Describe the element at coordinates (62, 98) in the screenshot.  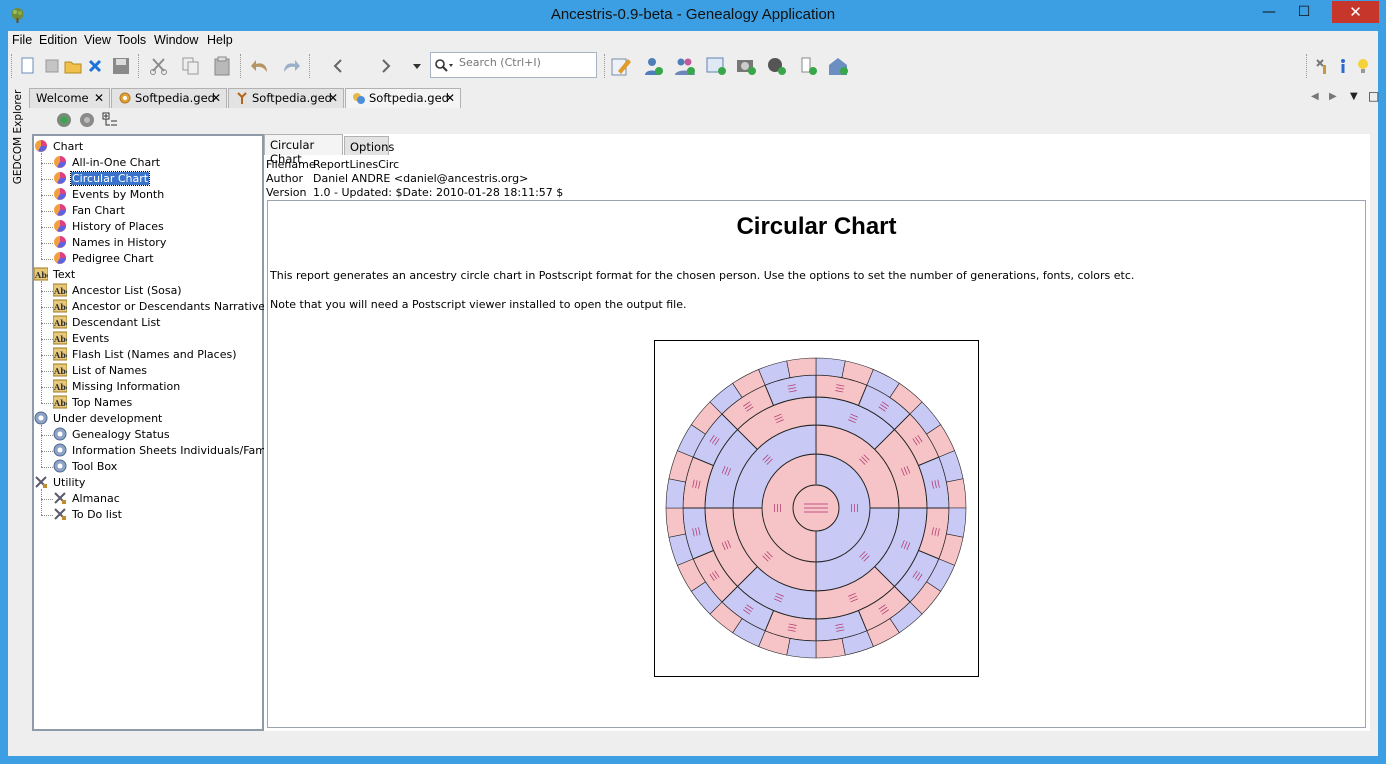
I see `tab-label: Welcome` at that location.